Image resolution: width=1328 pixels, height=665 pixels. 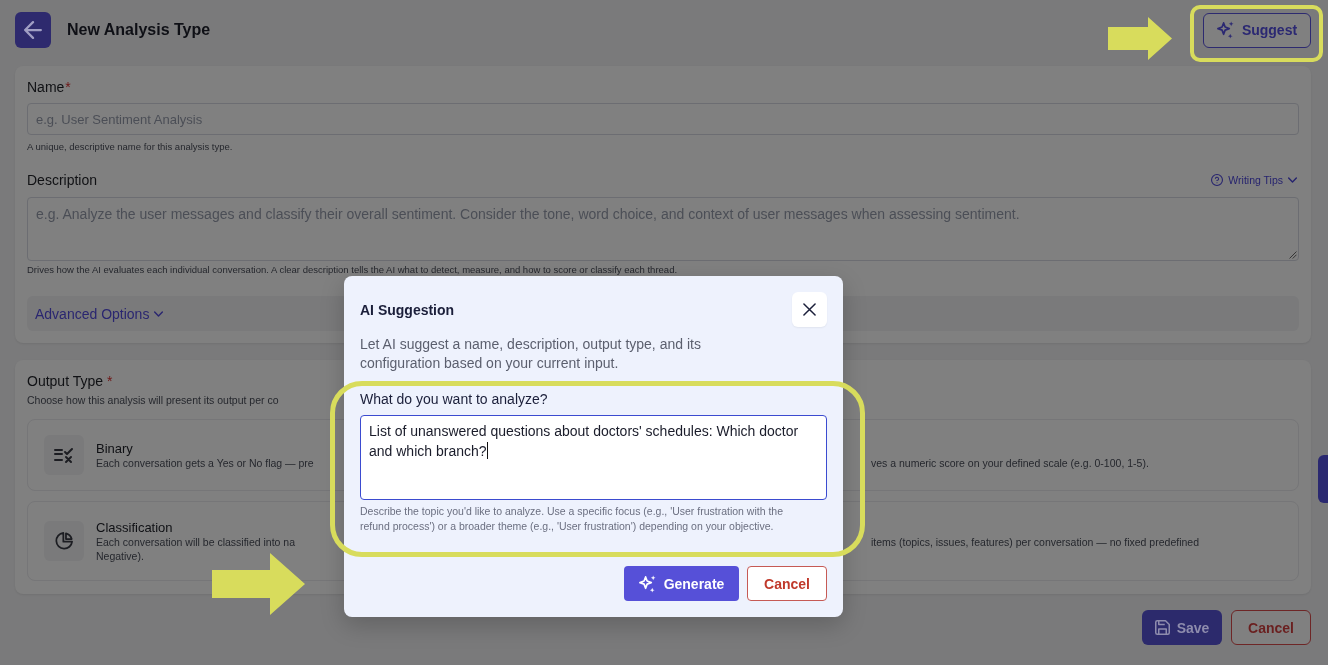 What do you see at coordinates (139, 30) in the screenshot?
I see `page-title: New Analysis Type` at bounding box center [139, 30].